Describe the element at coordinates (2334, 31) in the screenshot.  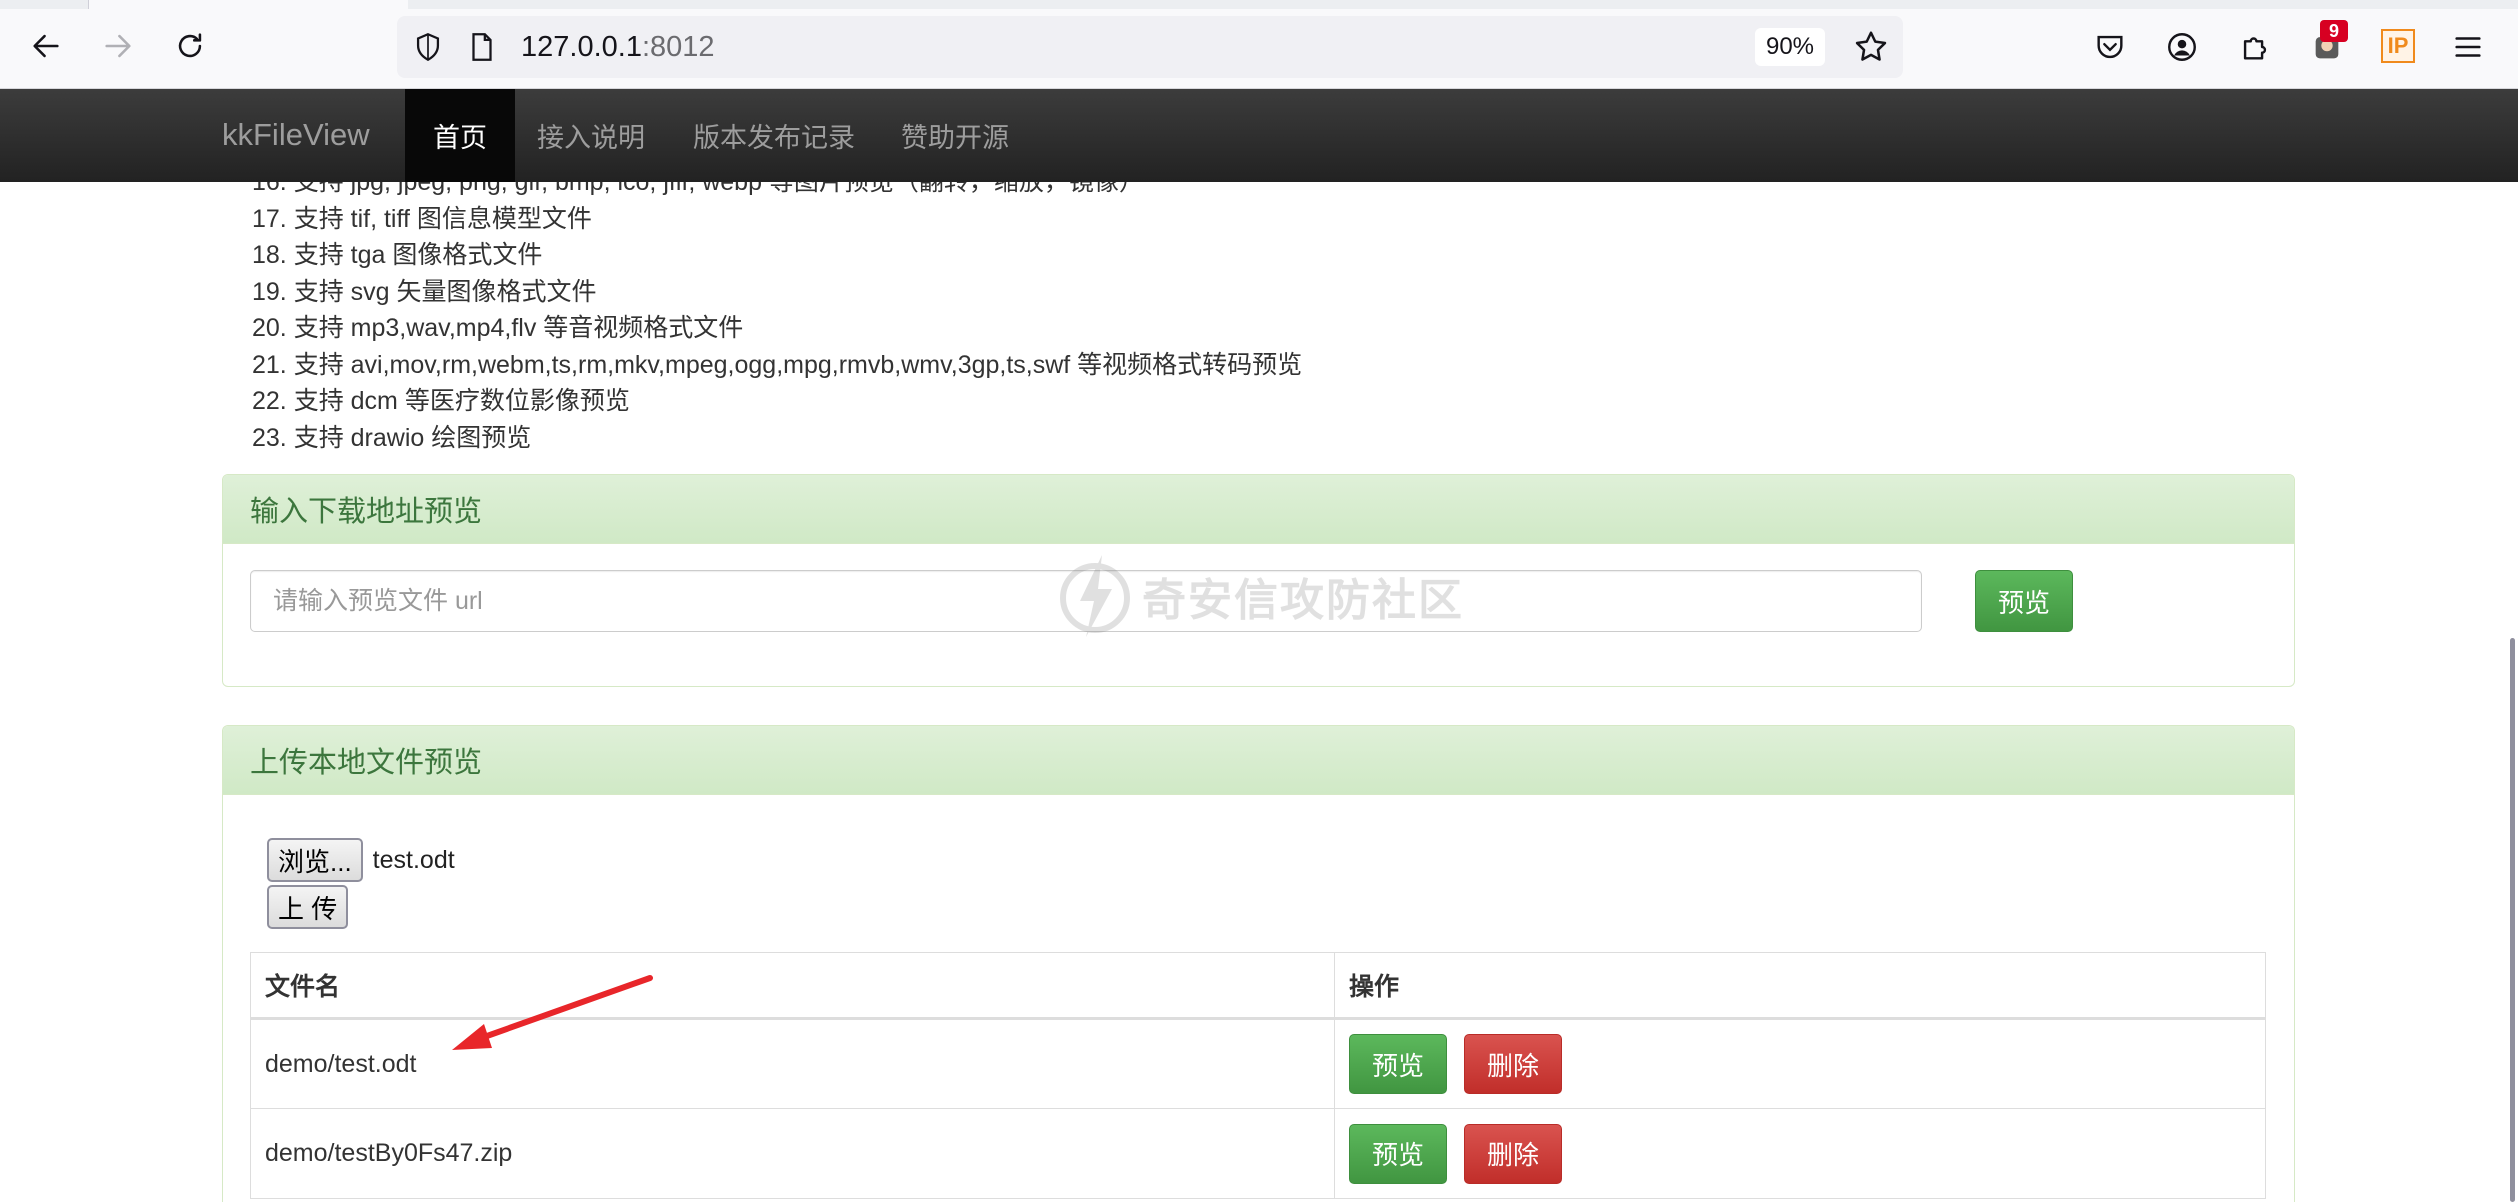
I see `extension-badge-count: 9` at that location.